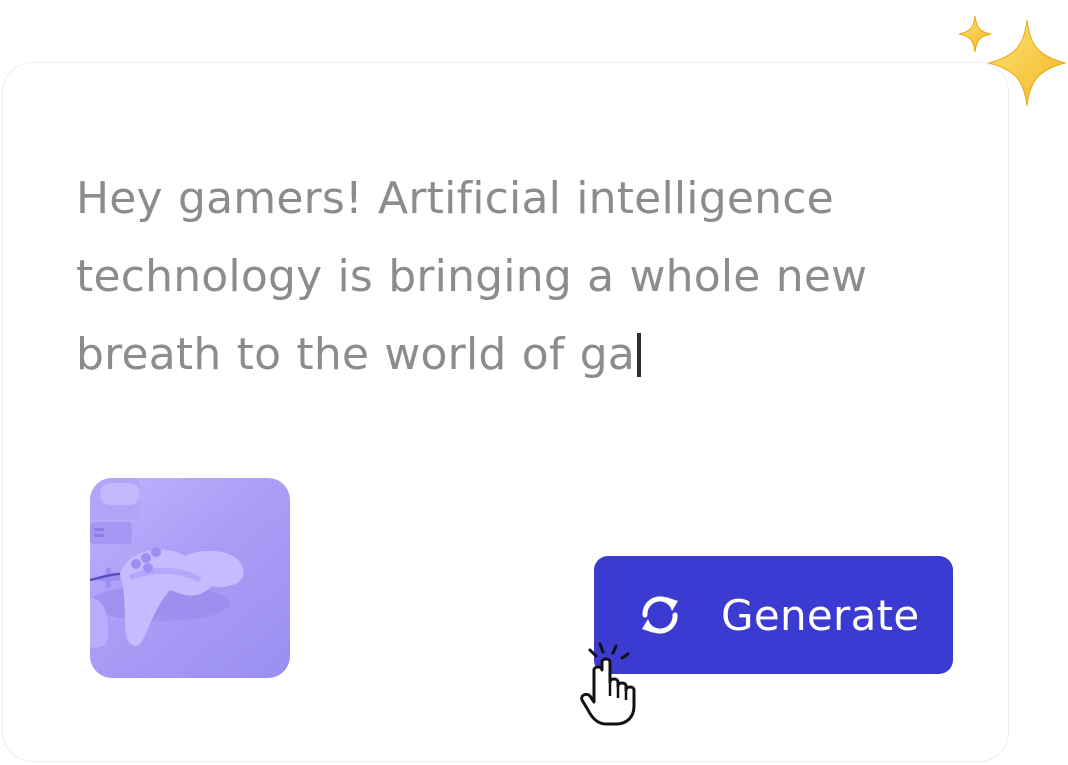 Image resolution: width=1068 pixels, height=765 pixels. Describe the element at coordinates (608, 684) in the screenshot. I see `hand-pointer-icon` at that location.